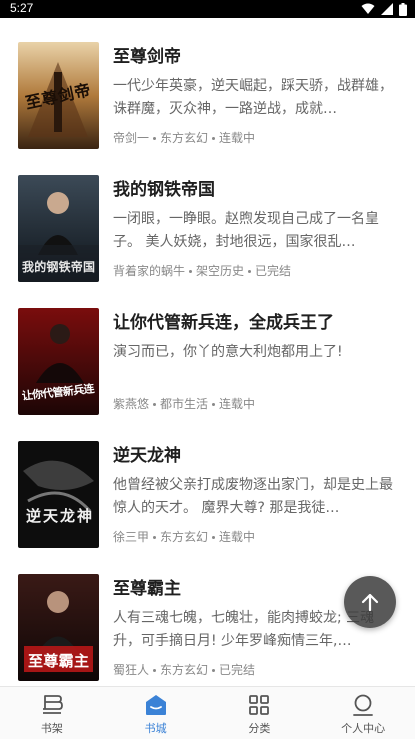 This screenshot has height=739, width=415. What do you see at coordinates (220, 271) in the screenshot?
I see `book-category: 架空历史` at bounding box center [220, 271].